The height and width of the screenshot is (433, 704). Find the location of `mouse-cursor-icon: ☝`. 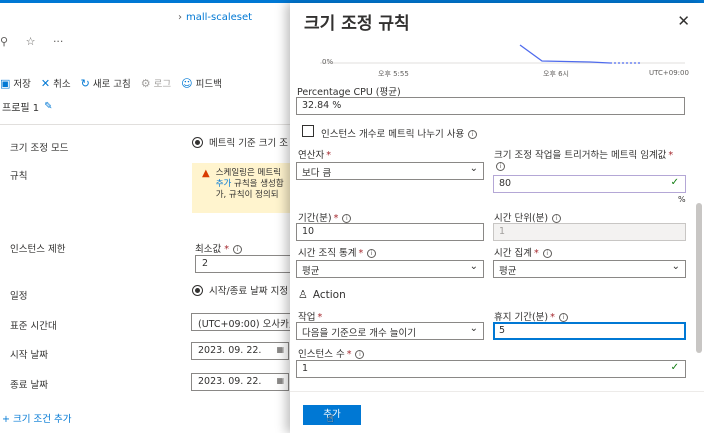

mouse-cursor-icon: ☝ is located at coordinates (330, 418).